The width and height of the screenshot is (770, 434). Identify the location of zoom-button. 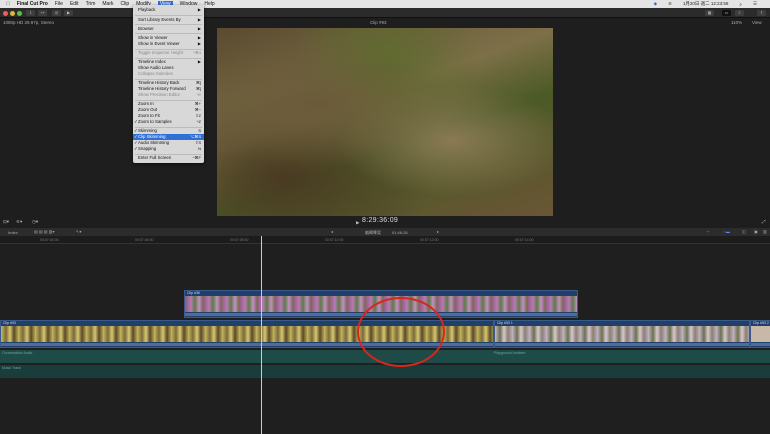
(19, 13).